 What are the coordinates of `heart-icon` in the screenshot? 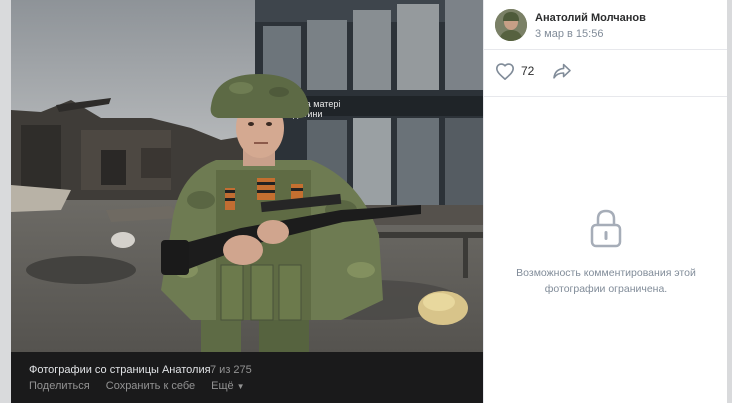 It's located at (505, 71).